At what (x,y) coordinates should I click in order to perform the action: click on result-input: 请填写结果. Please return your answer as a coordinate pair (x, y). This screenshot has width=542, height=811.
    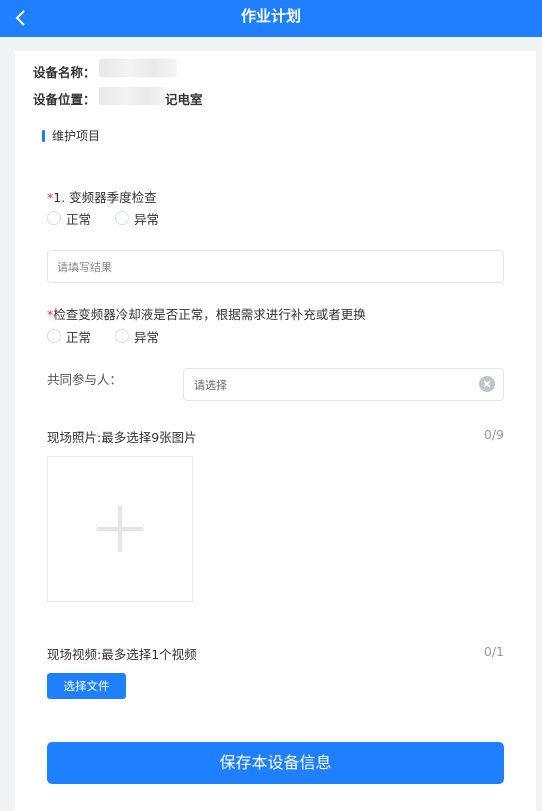
    Looking at the image, I should click on (275, 266).